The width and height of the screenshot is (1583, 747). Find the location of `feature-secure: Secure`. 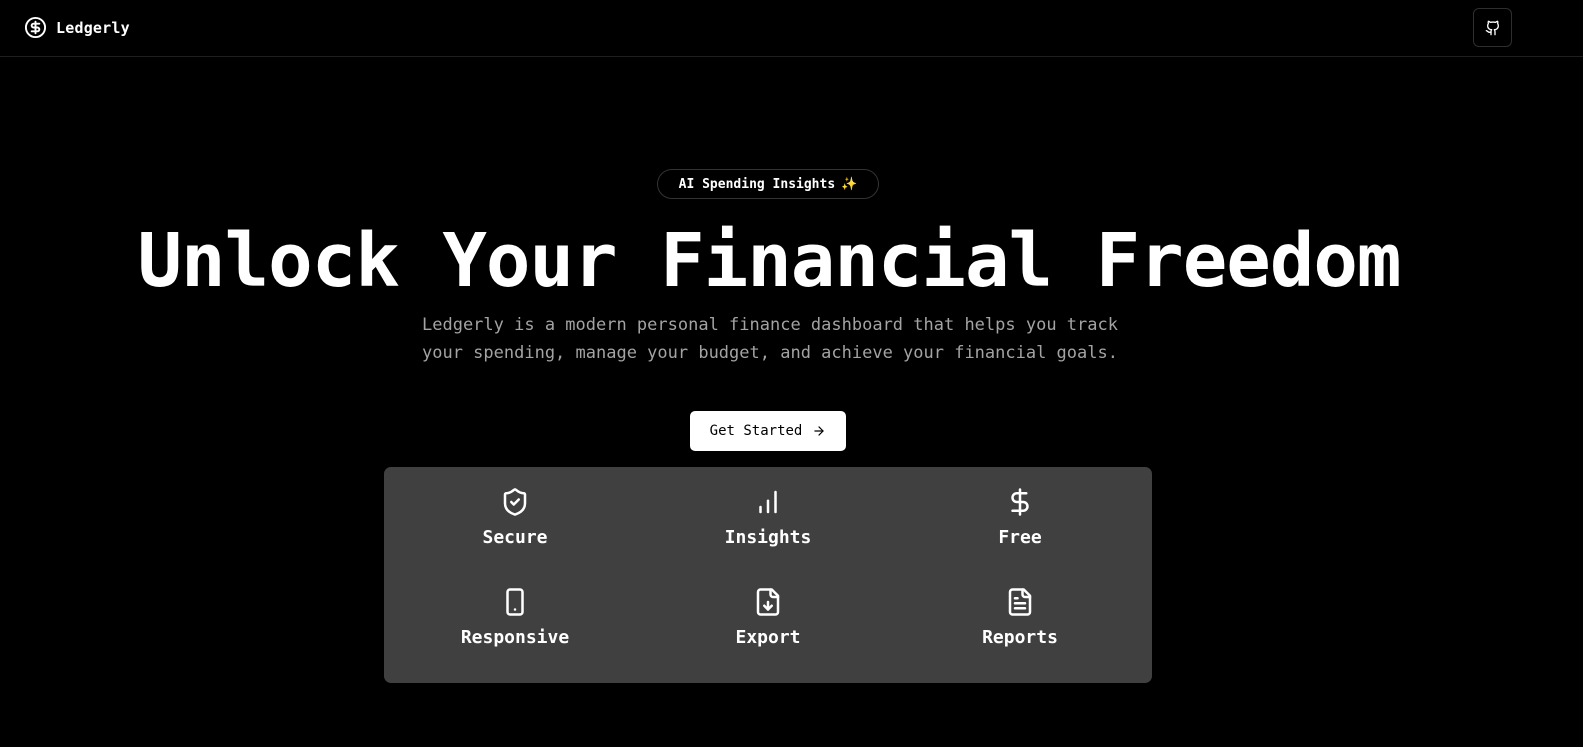

feature-secure: Secure is located at coordinates (515, 527).